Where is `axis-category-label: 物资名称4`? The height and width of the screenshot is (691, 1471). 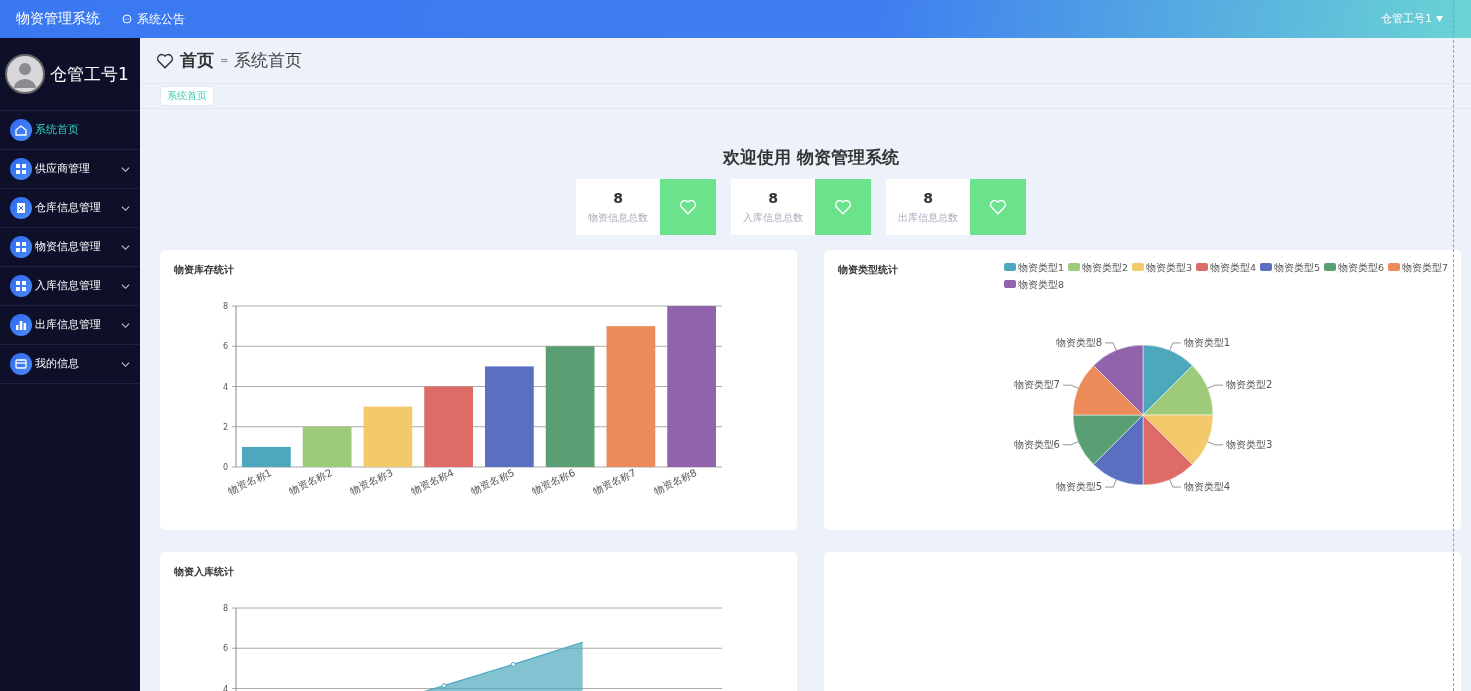 axis-category-label: 物资名称4 is located at coordinates (432, 481).